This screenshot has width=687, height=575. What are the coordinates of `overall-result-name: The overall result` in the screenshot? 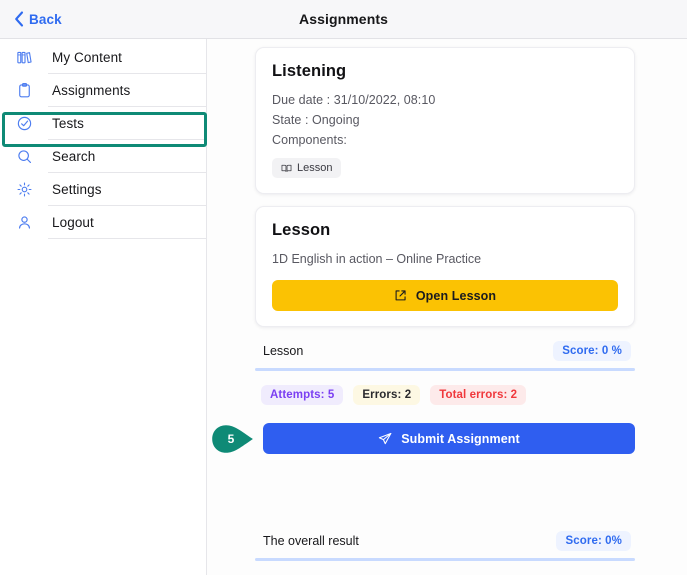 It's located at (311, 541).